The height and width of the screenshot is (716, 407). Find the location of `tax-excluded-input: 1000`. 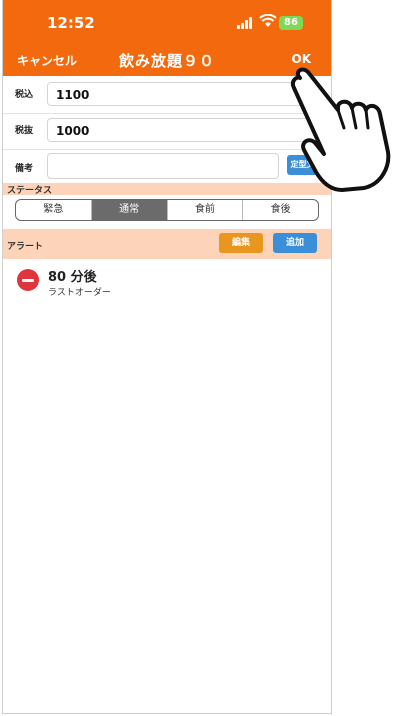

tax-excluded-input: 1000 is located at coordinates (183, 130).